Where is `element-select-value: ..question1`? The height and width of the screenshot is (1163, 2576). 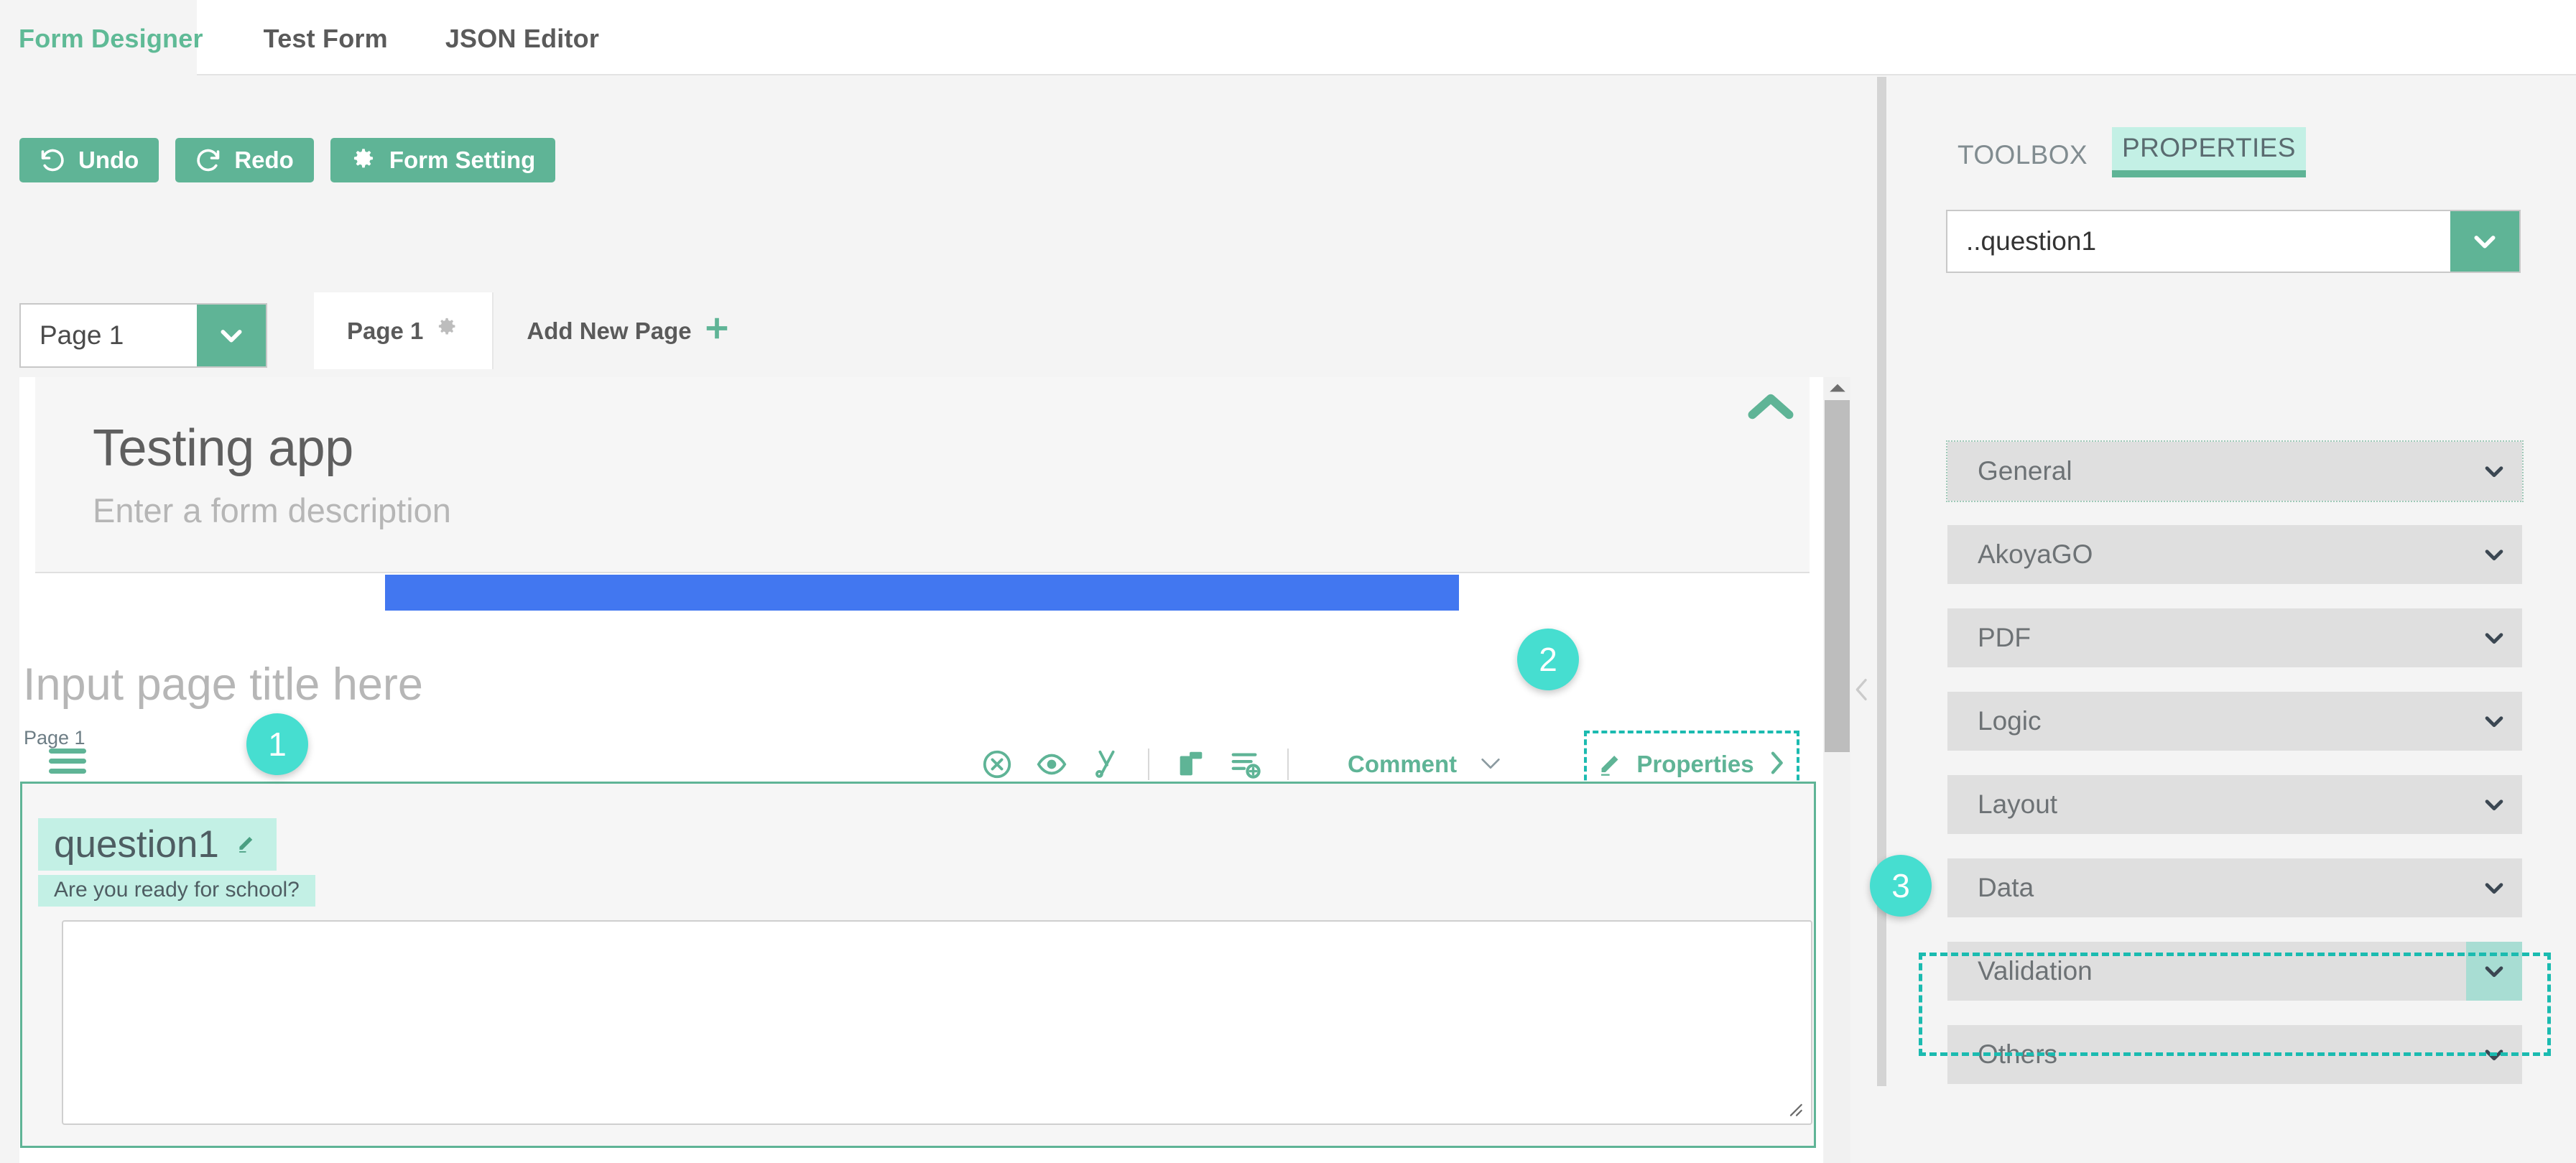 element-select-value: ..question1 is located at coordinates (2031, 241).